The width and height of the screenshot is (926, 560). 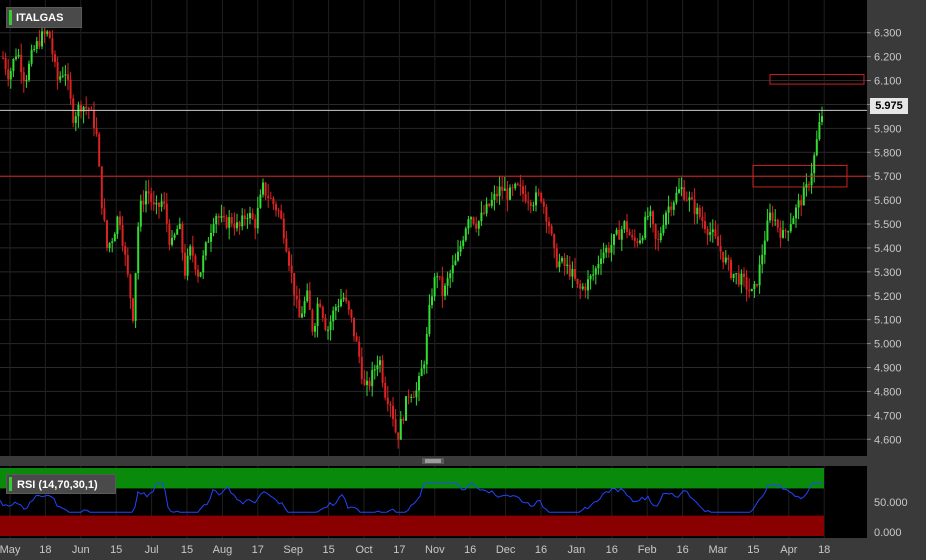 I want to click on chart-title: ITALGAS, so click(x=44, y=17).